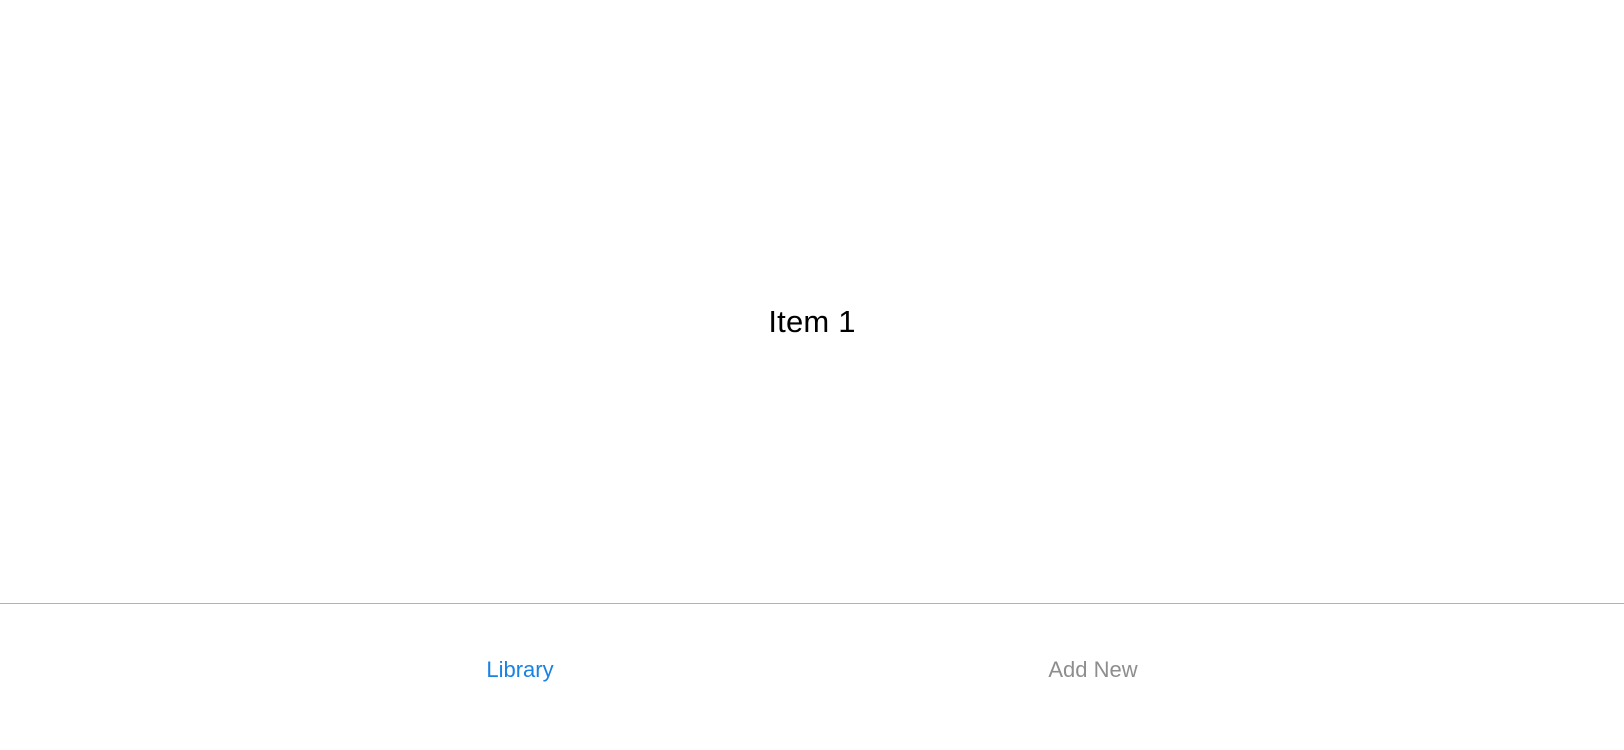 Image resolution: width=1624 pixels, height=750 pixels. What do you see at coordinates (812, 321) in the screenshot?
I see `page-title: Item 1` at bounding box center [812, 321].